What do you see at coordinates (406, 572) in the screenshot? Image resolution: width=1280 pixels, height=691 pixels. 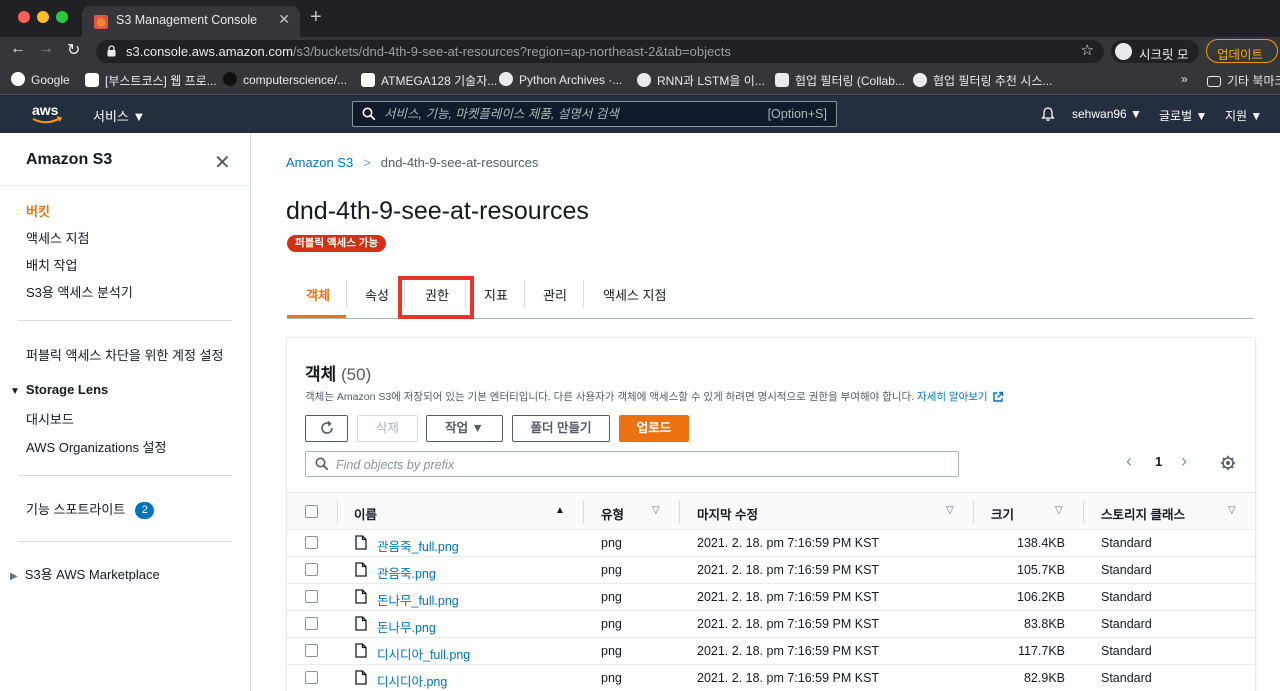 I see `object-name-link: 관음죽.png` at bounding box center [406, 572].